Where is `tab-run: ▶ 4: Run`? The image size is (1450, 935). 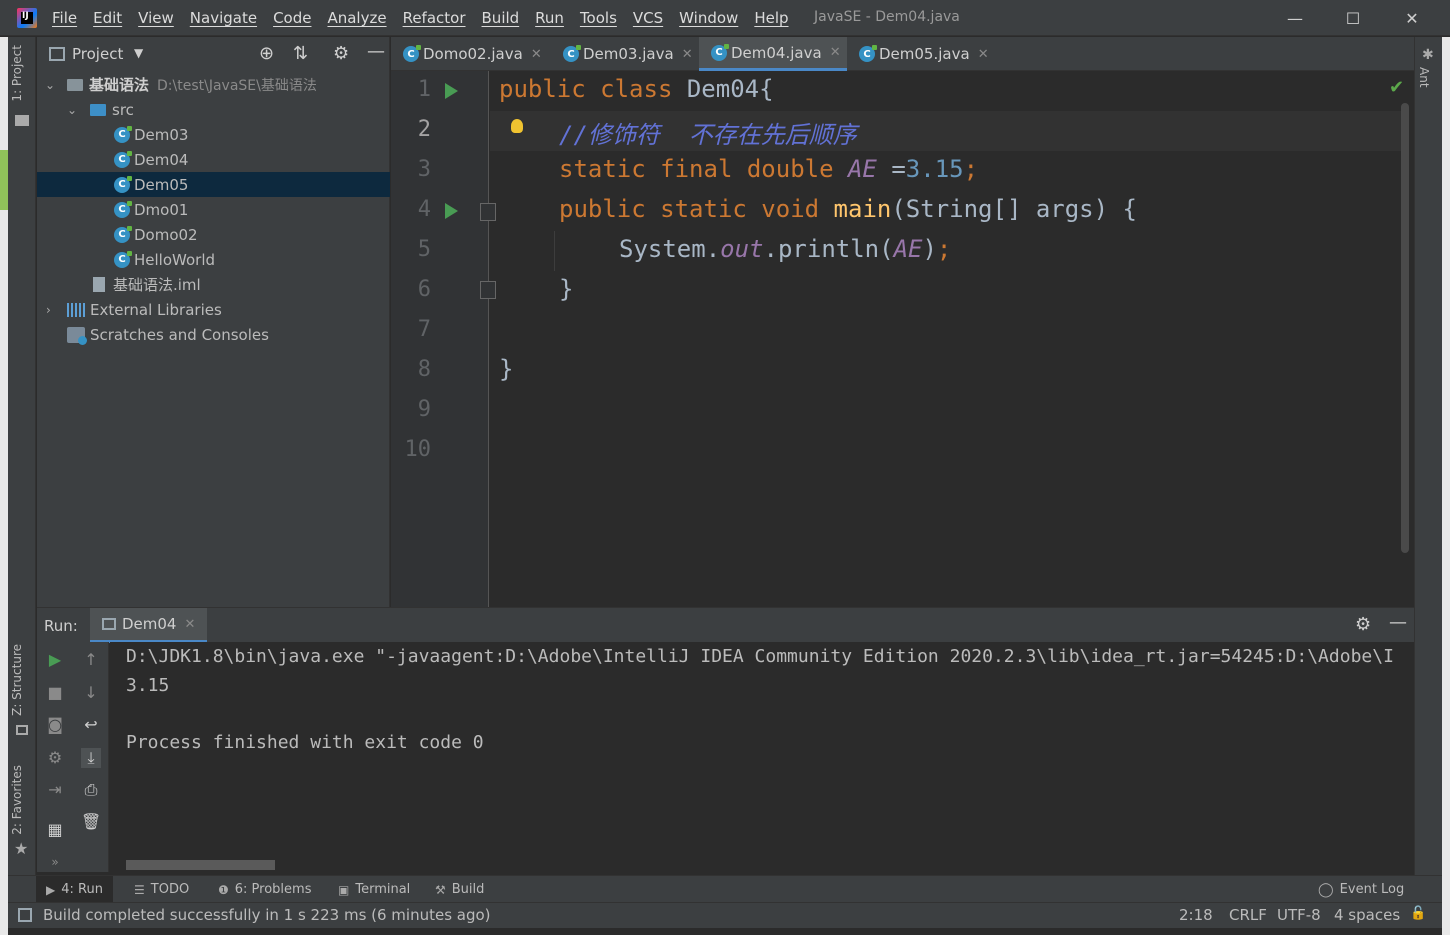 tab-run: ▶ 4: Run is located at coordinates (74, 889).